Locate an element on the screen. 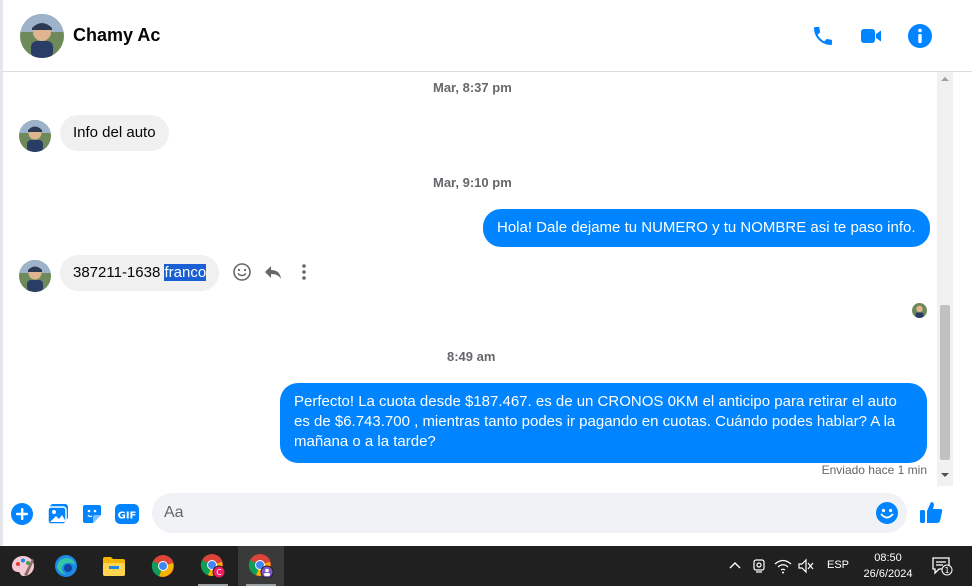 Image resolution: width=972 pixels, height=586 pixels. chrome-profile-icon: C is located at coordinates (213, 566).